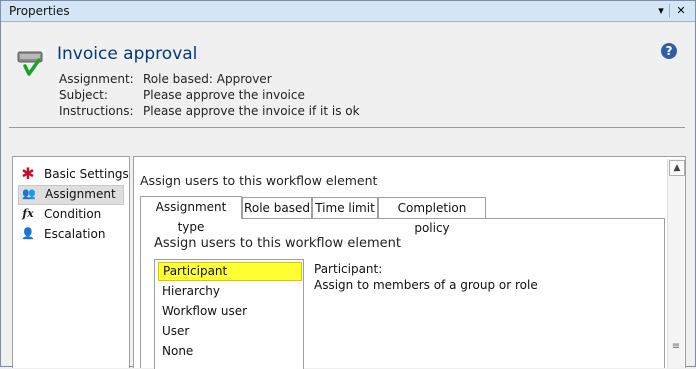 The image size is (696, 369). I want to click on assignment-value: Role based: Approver, so click(207, 79).